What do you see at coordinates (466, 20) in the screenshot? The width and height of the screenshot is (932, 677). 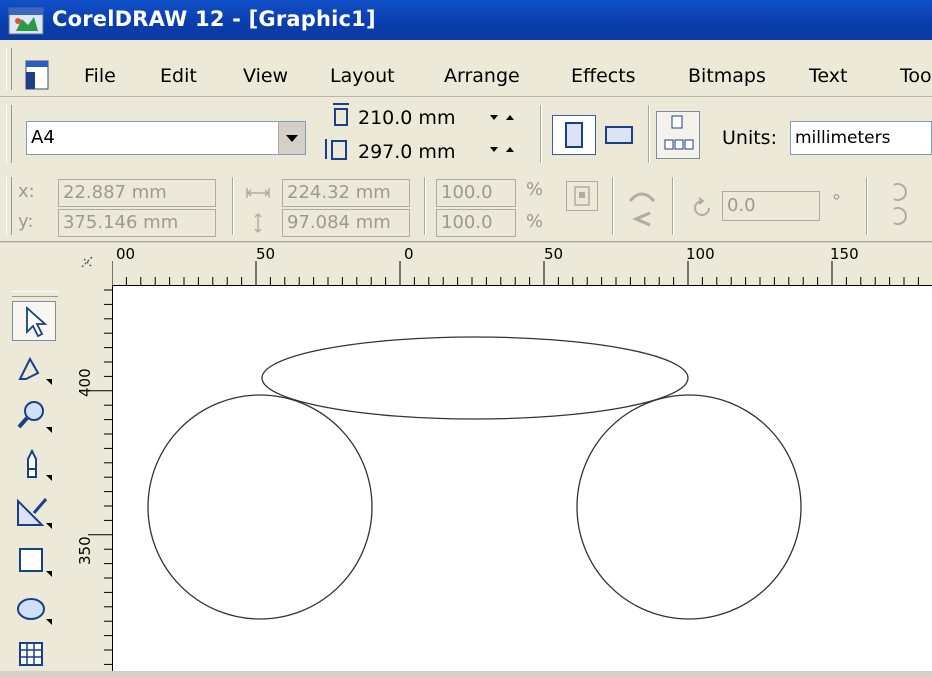 I see `title-bar: CorelDRAW 12 - [Graphic1]` at bounding box center [466, 20].